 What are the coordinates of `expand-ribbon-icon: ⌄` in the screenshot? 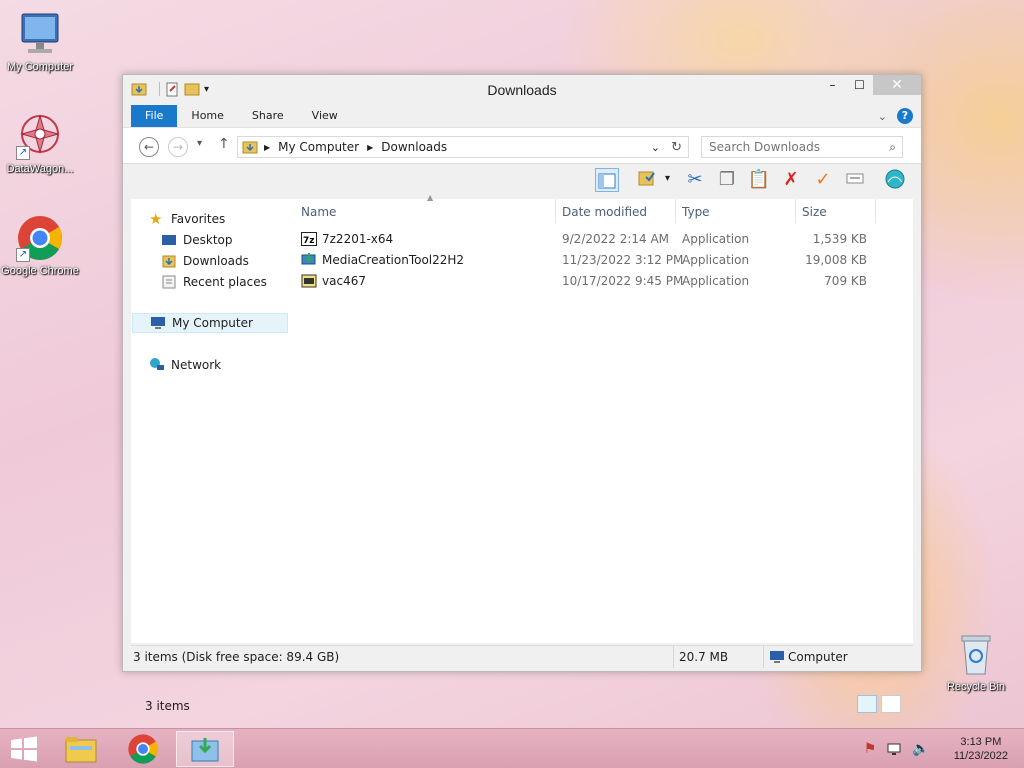 It's located at (882, 116).